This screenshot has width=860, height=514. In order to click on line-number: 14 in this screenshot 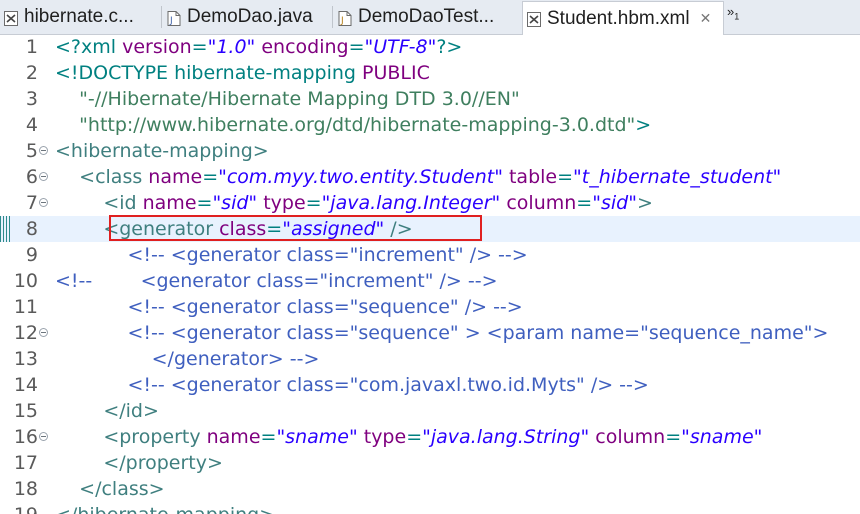, I will do `click(25, 385)`.